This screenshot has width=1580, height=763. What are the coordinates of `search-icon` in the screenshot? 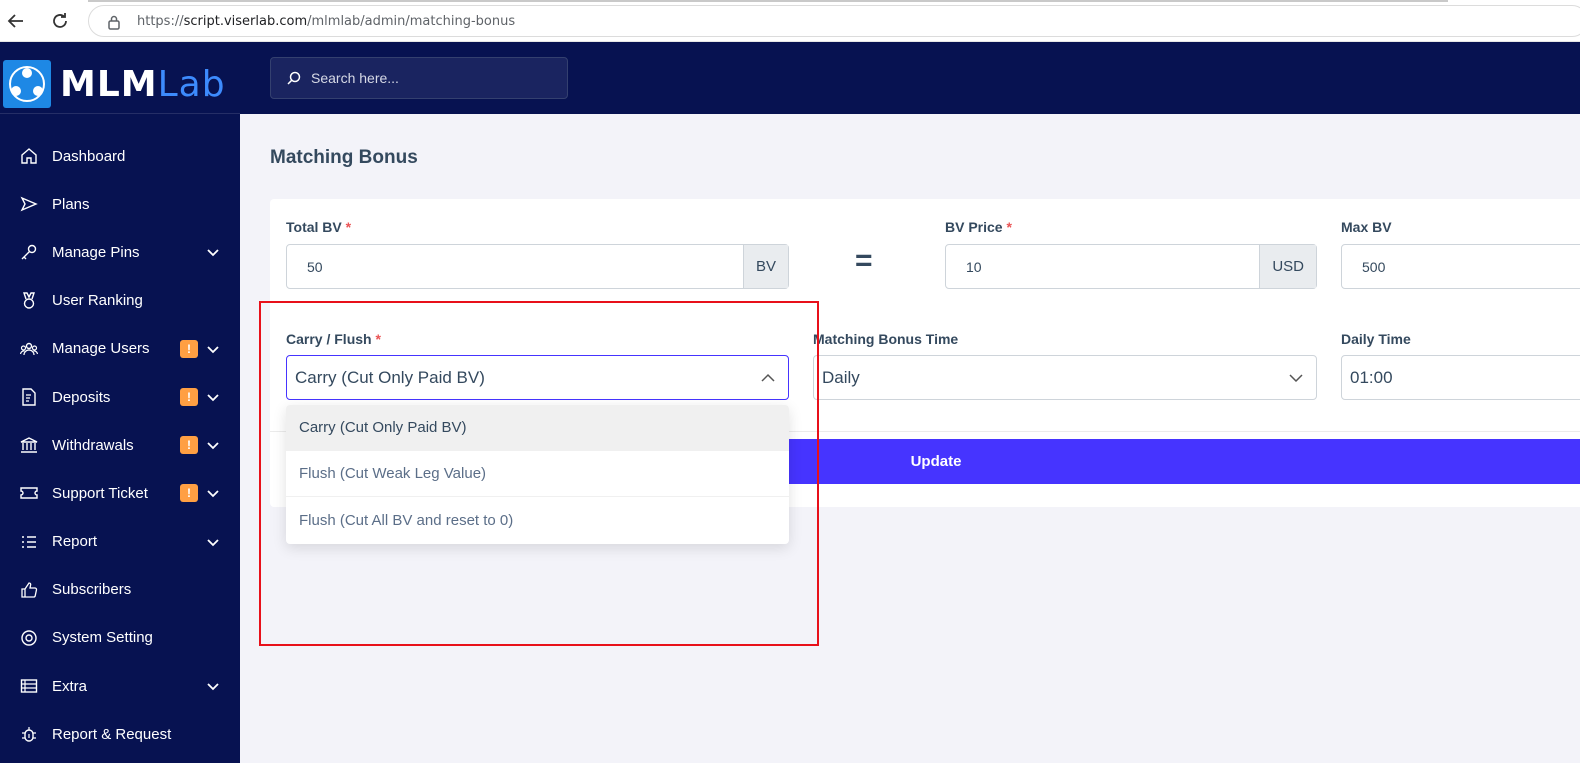 It's located at (294, 78).